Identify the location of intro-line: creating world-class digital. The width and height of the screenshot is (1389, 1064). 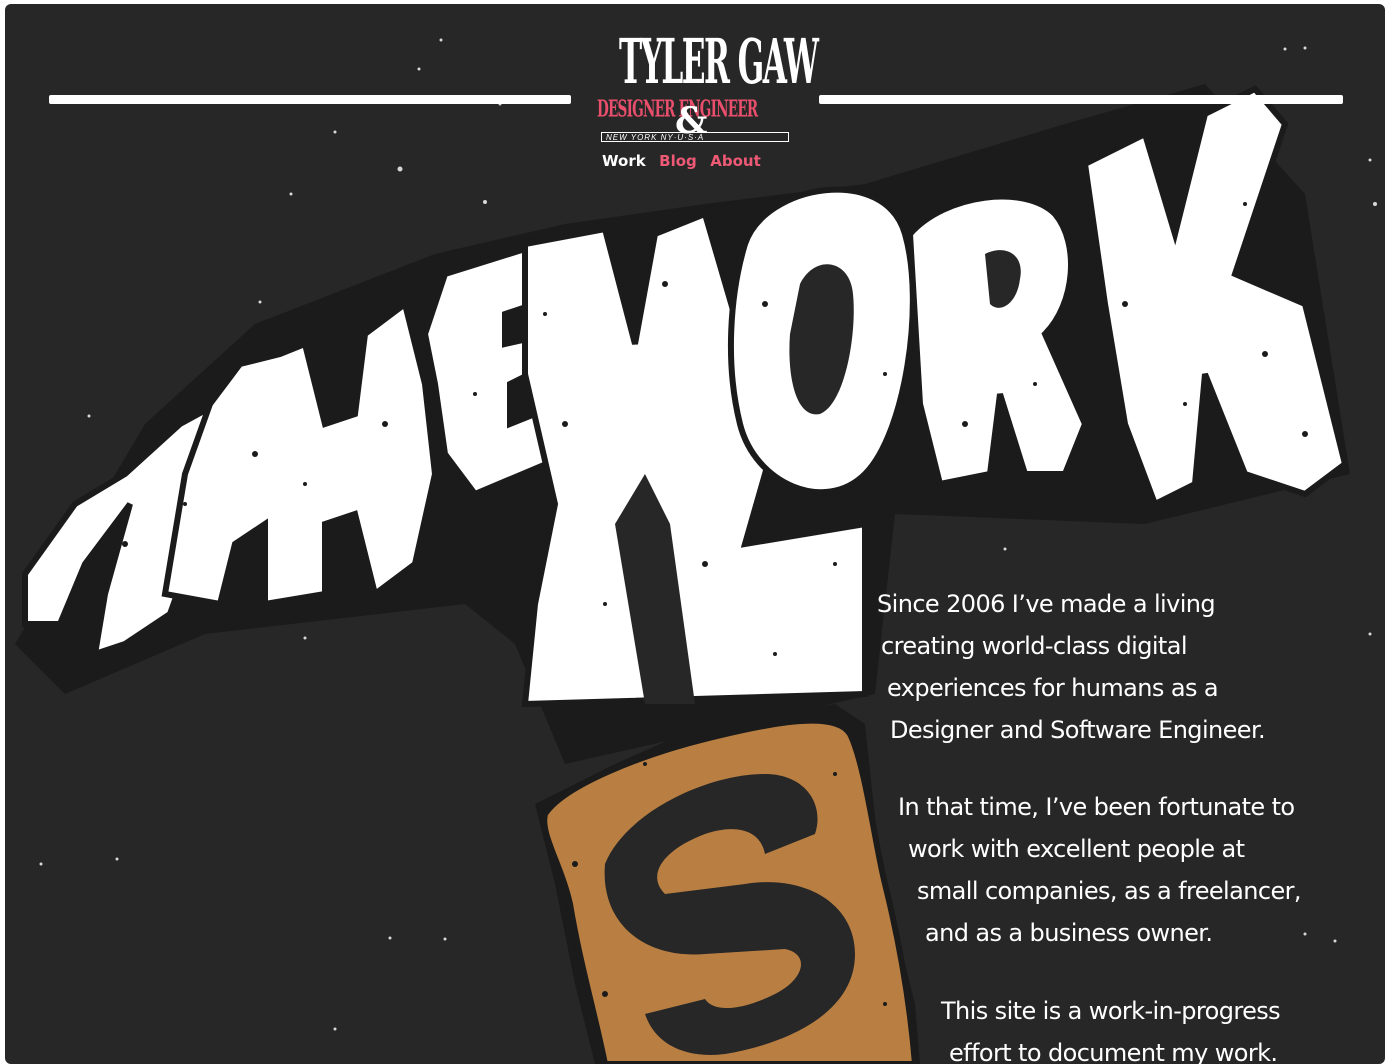
(1034, 646).